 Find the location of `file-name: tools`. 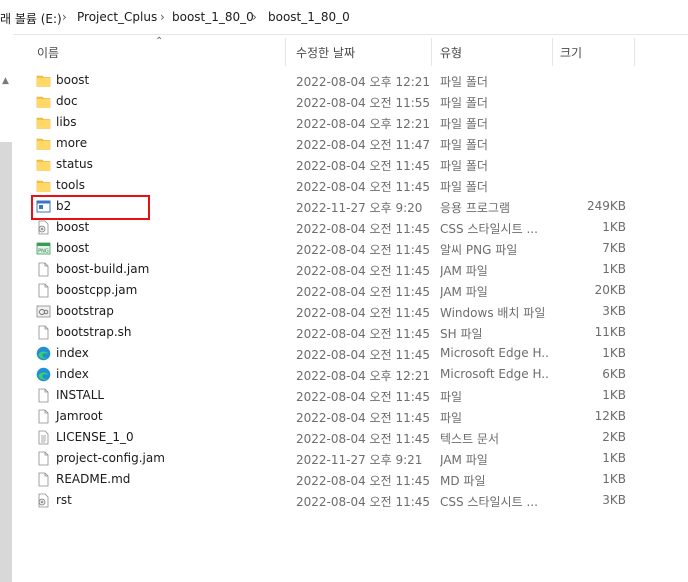

file-name: tools is located at coordinates (70, 185).